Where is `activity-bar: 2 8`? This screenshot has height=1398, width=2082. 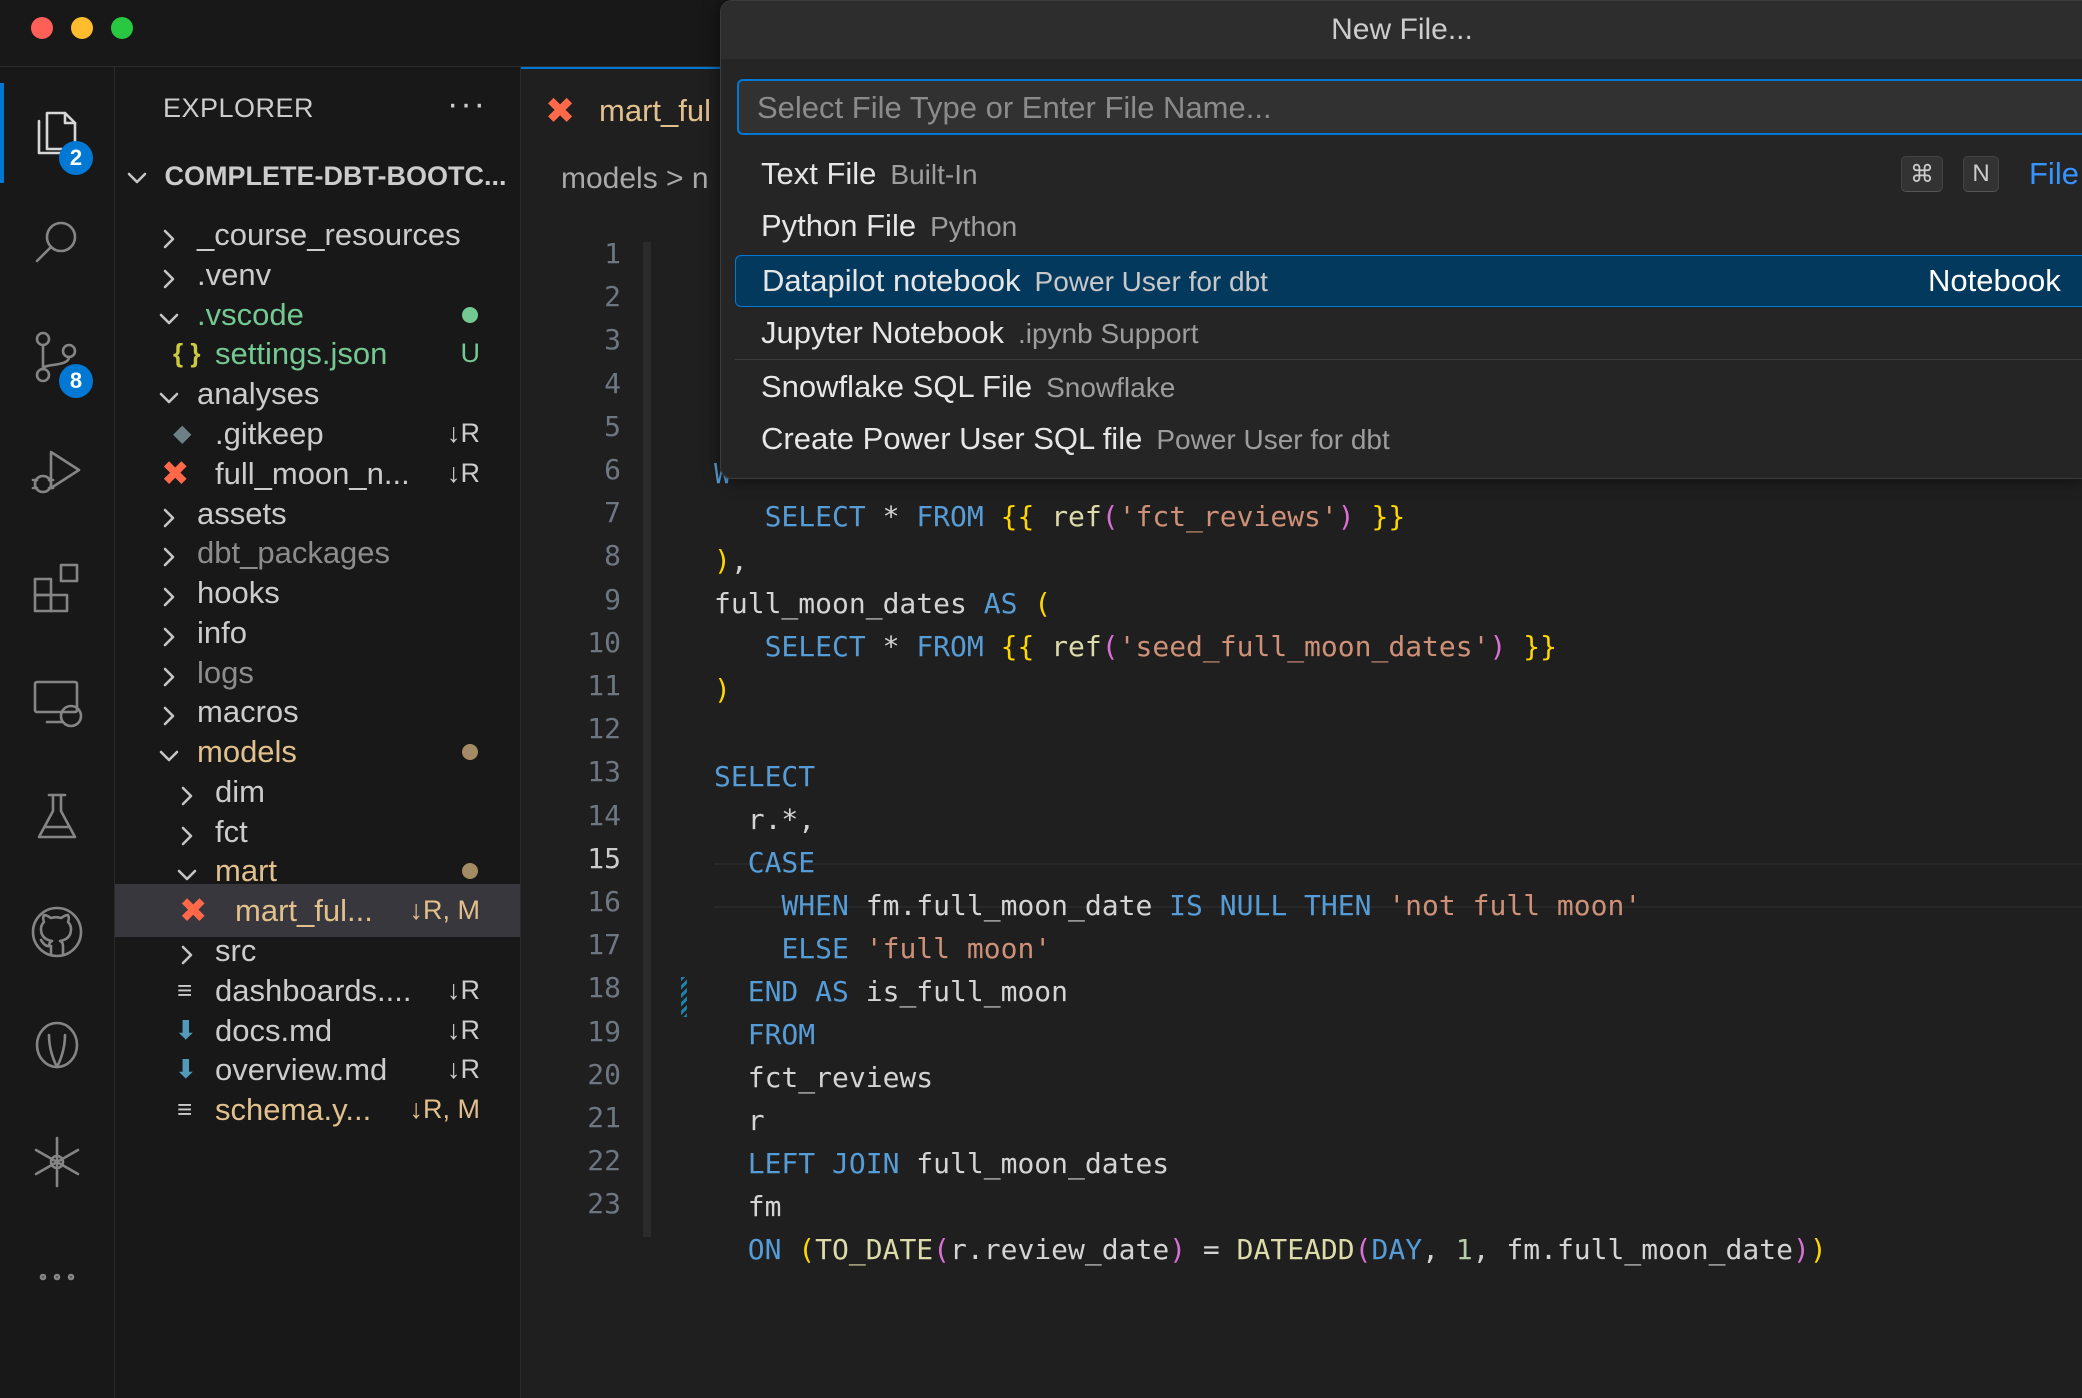 activity-bar: 2 8 is located at coordinates (57, 732).